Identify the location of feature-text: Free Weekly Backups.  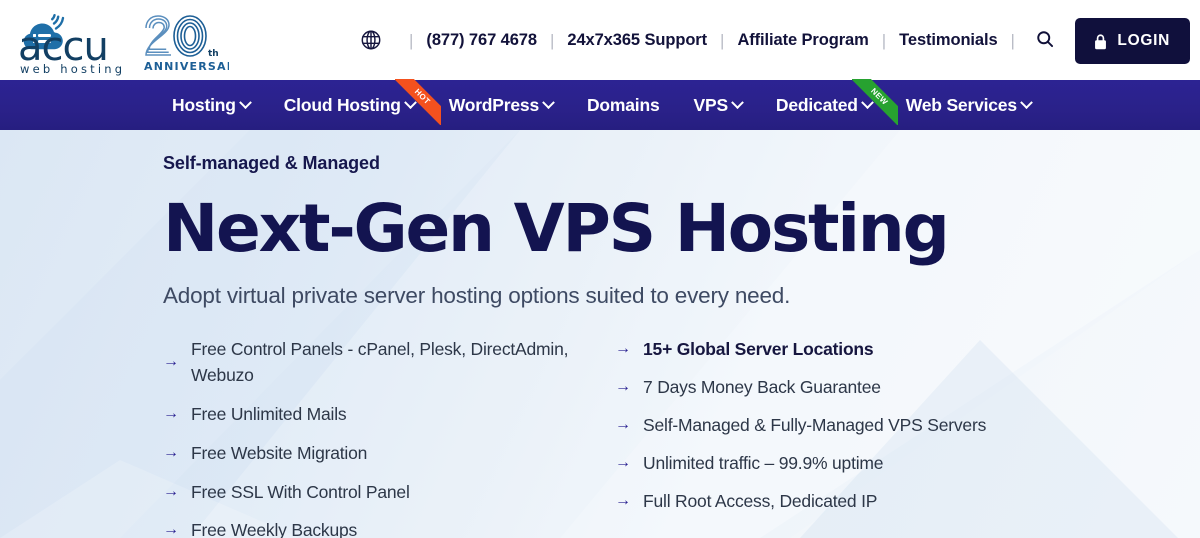
(274, 529).